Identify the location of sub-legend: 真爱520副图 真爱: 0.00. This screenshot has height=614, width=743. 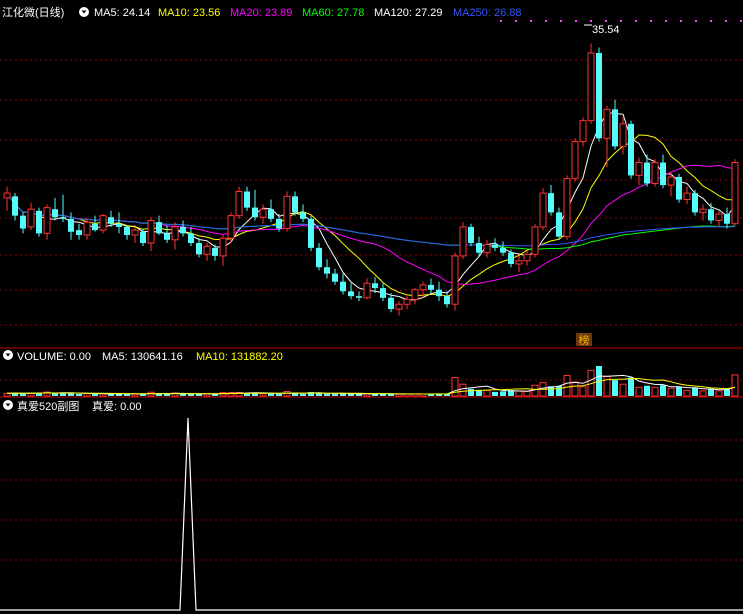
(72, 406).